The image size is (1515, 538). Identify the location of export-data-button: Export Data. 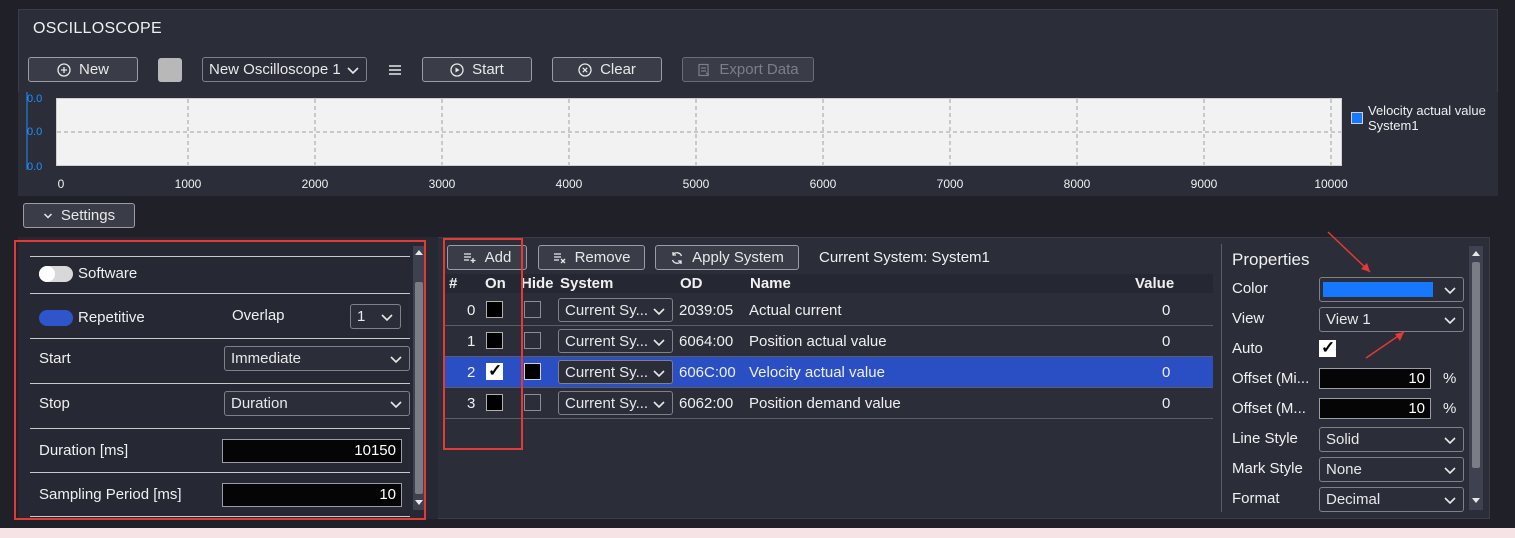
(748, 69).